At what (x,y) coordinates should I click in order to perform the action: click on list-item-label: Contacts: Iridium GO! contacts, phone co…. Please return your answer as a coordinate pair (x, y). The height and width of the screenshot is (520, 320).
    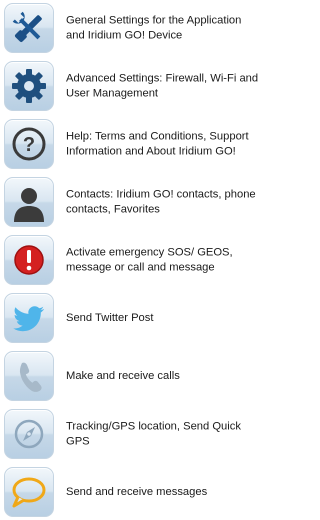
    Looking at the image, I should click on (161, 202).